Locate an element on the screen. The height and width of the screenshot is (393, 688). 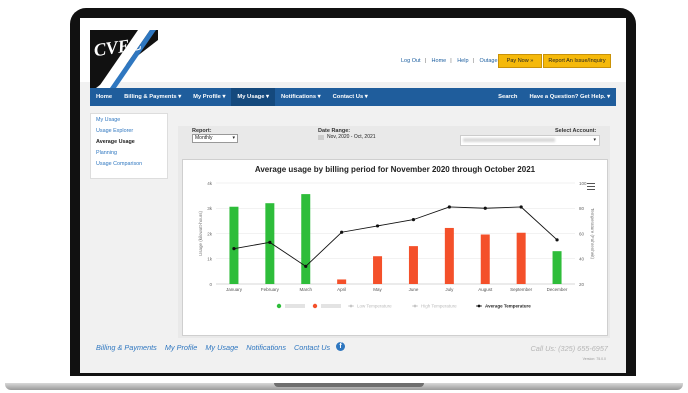
version-text: Version: 75.0.0 is located at coordinates (594, 359).